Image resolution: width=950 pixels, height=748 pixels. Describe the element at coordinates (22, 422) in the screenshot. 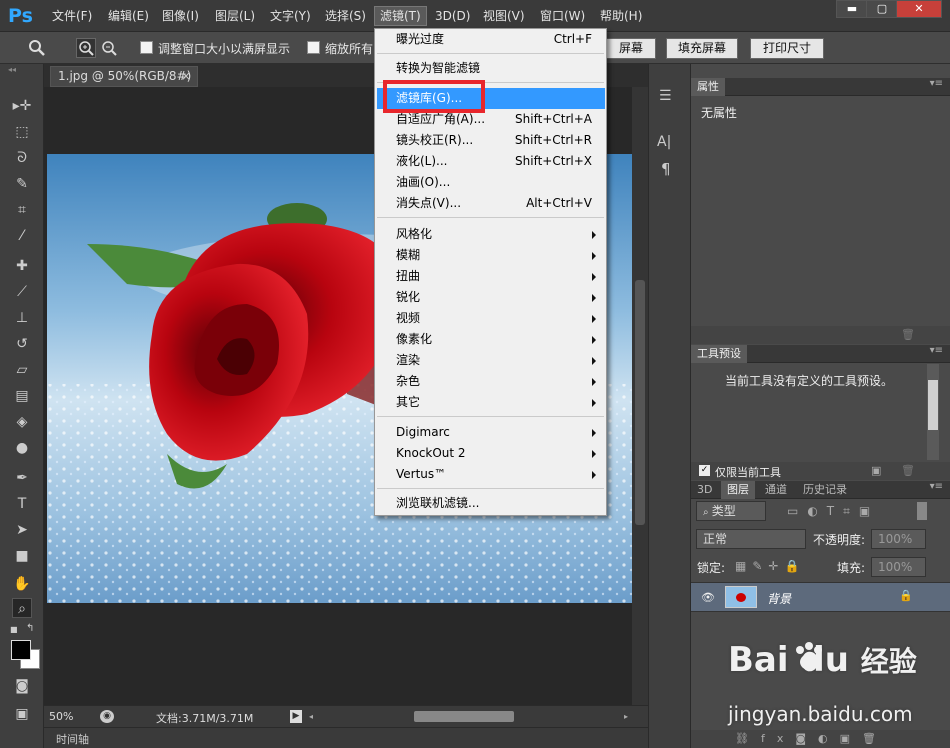

I see `blur-tool-icon: ◈` at that location.